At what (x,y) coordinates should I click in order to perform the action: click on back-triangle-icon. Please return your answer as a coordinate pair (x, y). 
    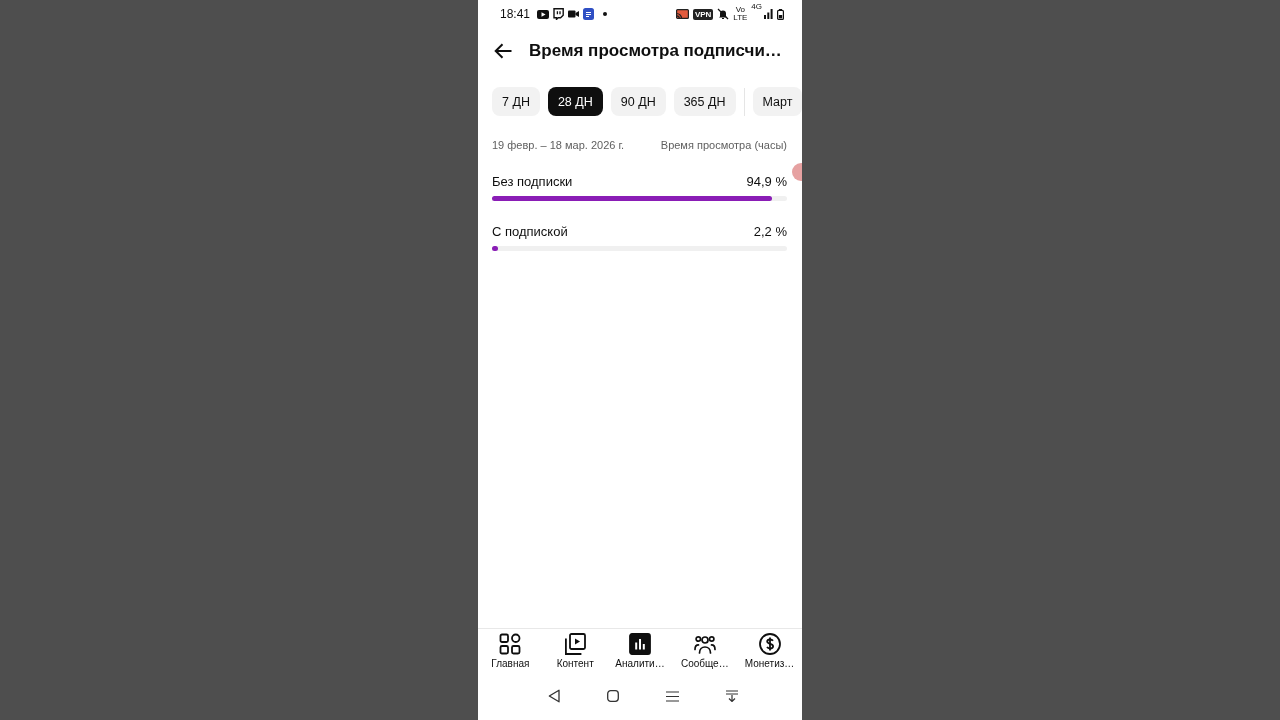
    Looking at the image, I should click on (554, 696).